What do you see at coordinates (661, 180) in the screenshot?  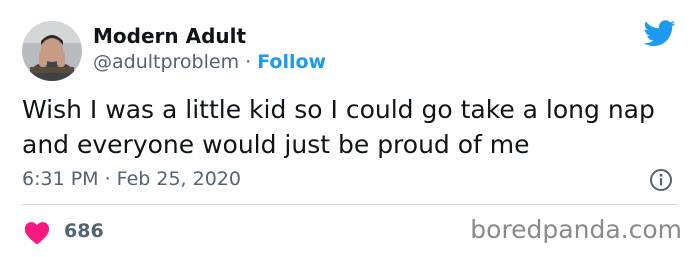 I see `info-icon` at bounding box center [661, 180].